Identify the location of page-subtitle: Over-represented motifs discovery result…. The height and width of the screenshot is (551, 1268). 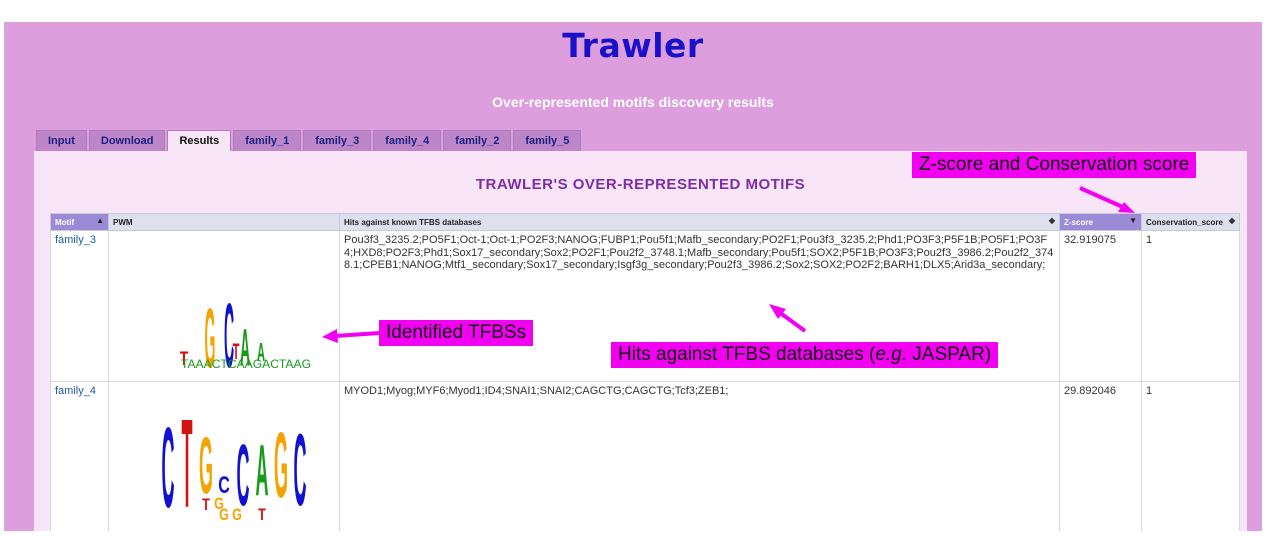
(633, 102).